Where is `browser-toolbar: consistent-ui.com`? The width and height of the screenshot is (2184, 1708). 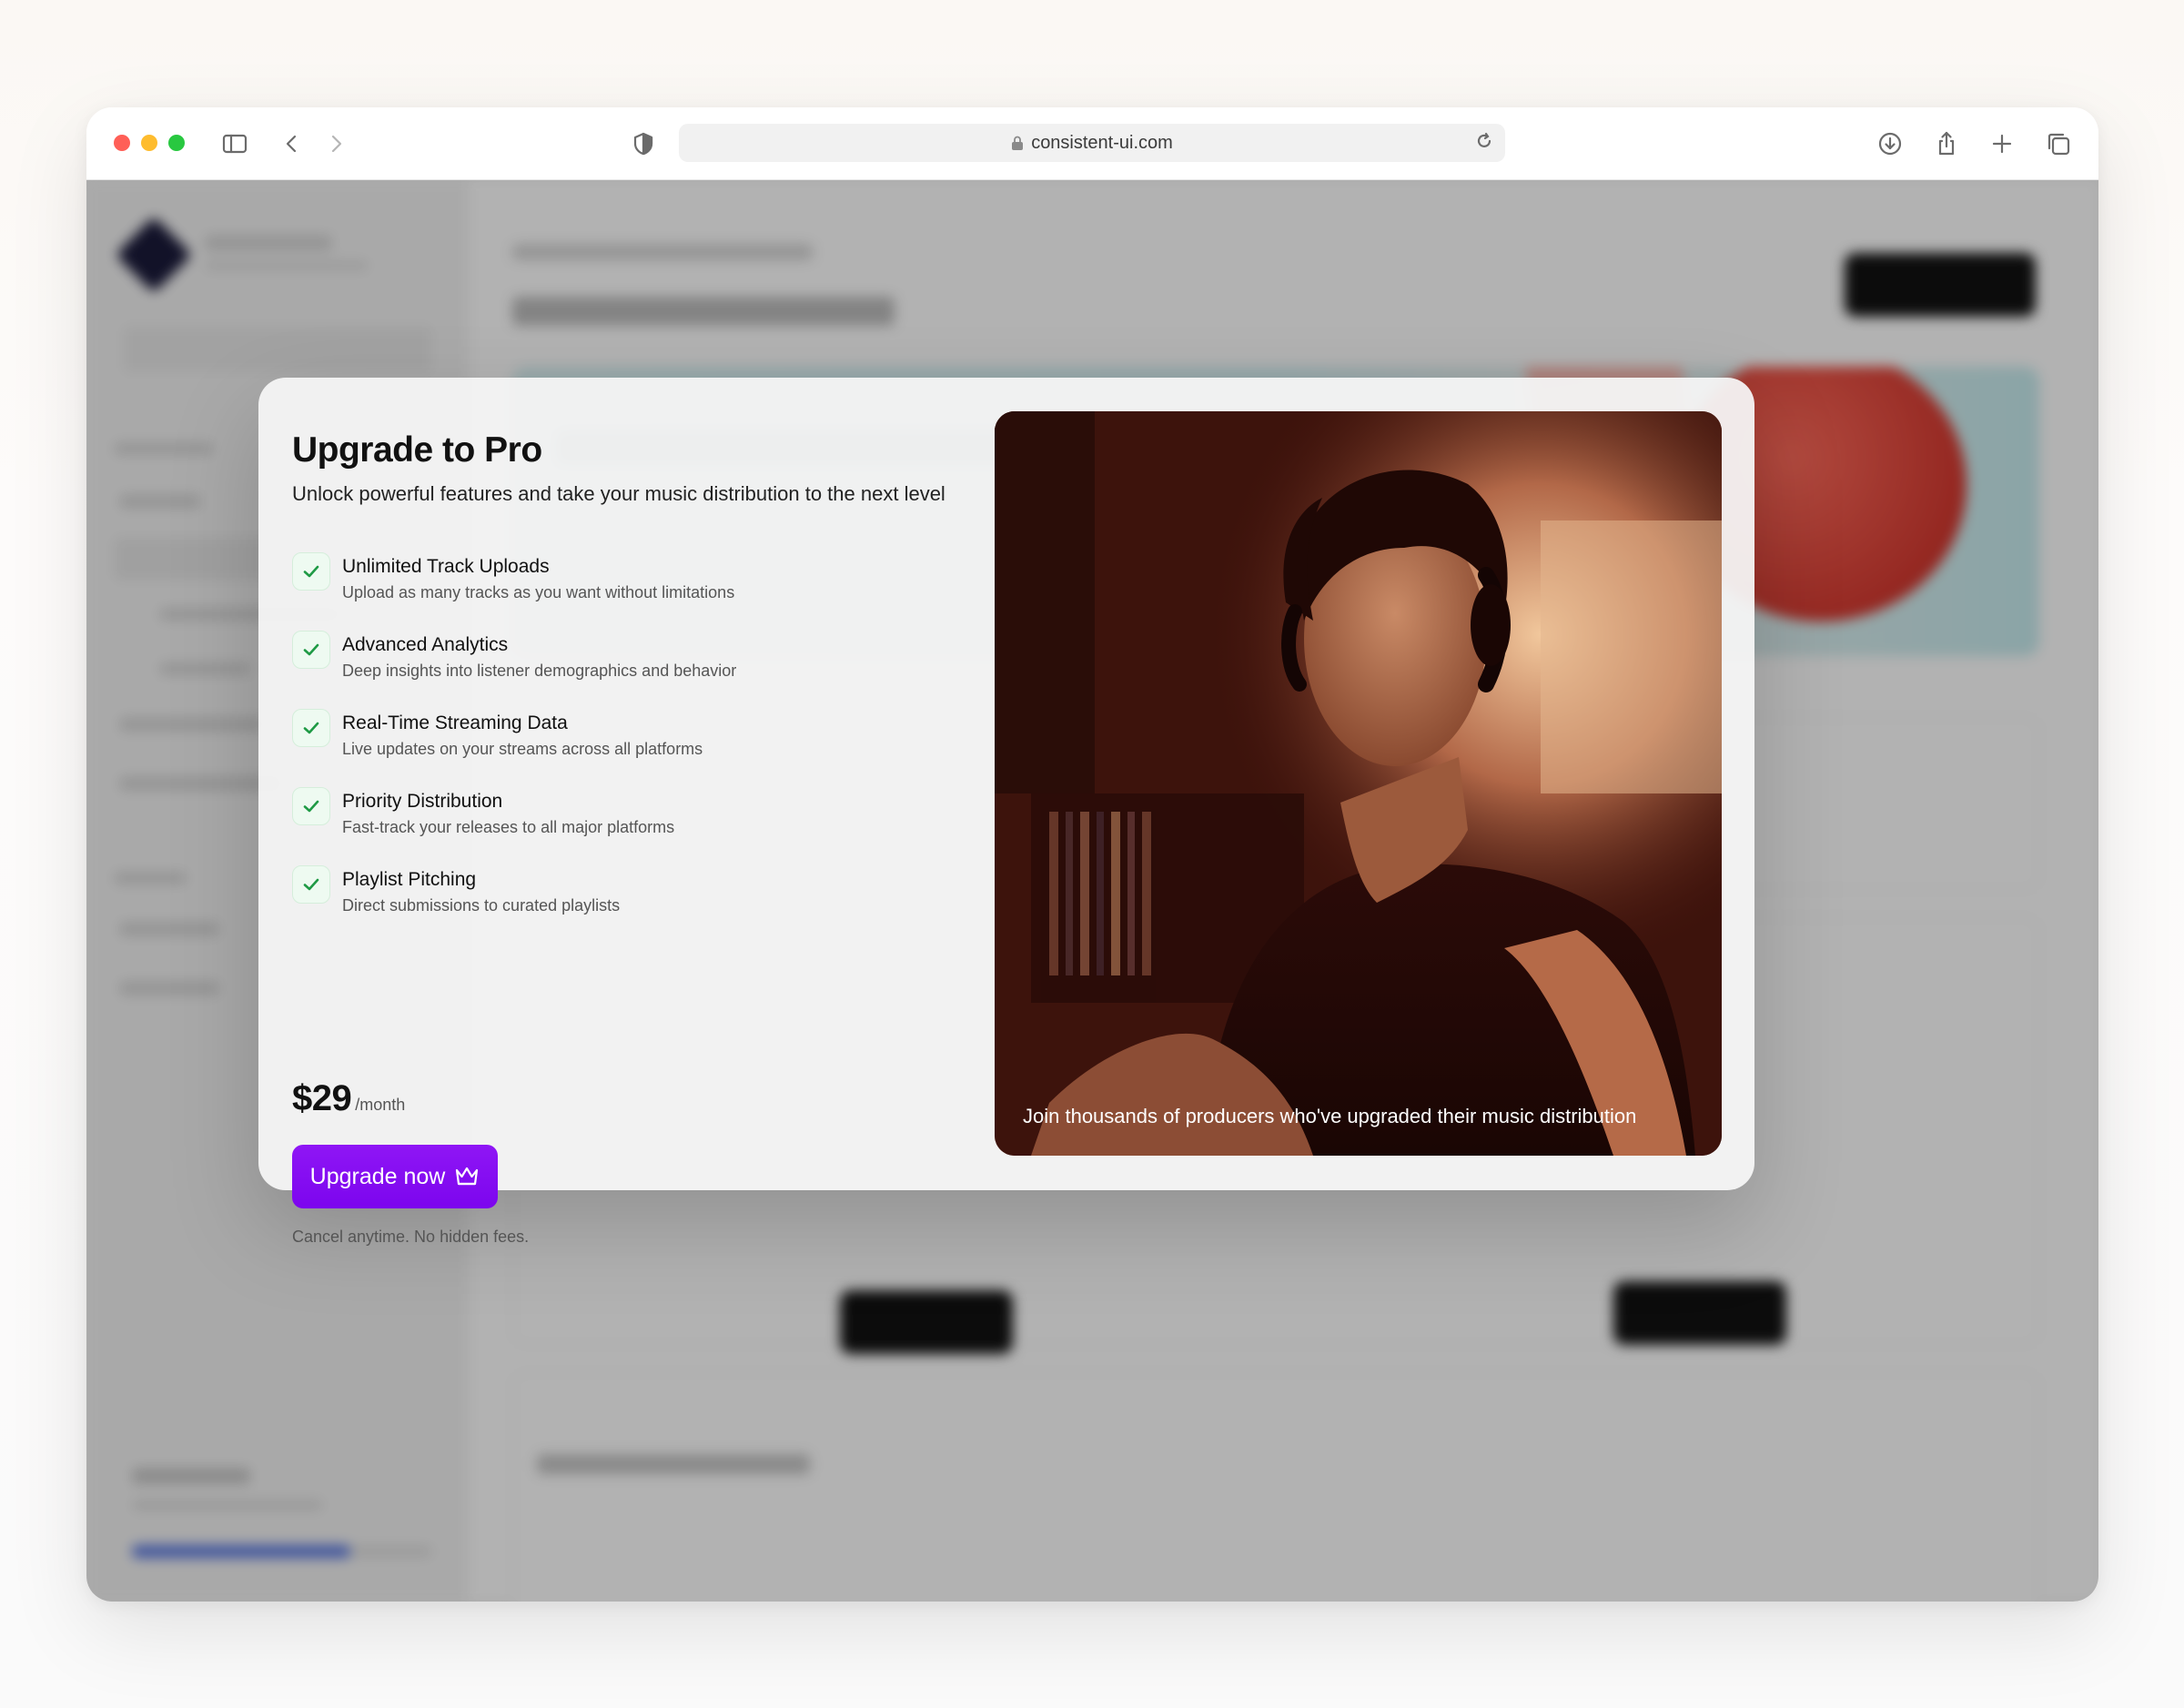
browser-toolbar: consistent-ui.com is located at coordinates (1092, 143).